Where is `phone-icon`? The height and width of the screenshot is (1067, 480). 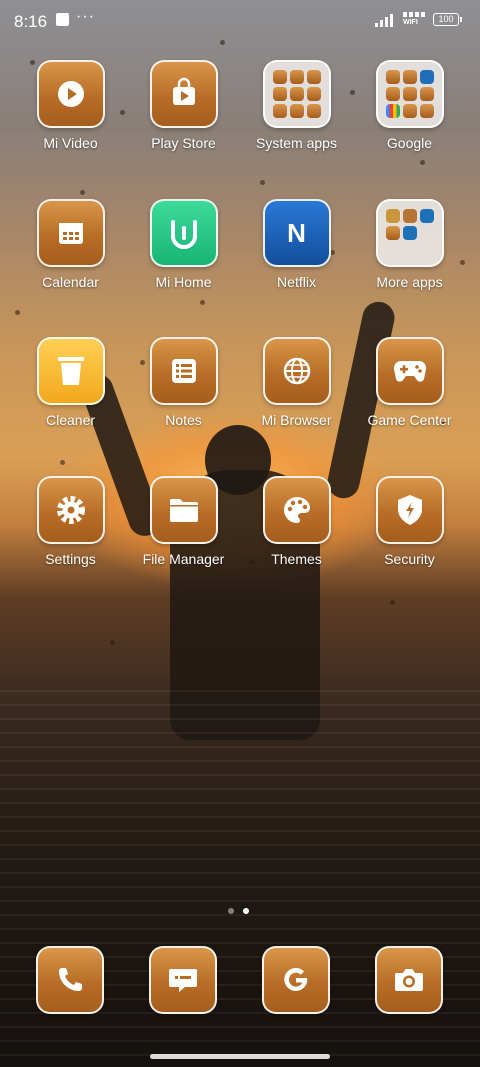
phone-icon is located at coordinates (70, 980).